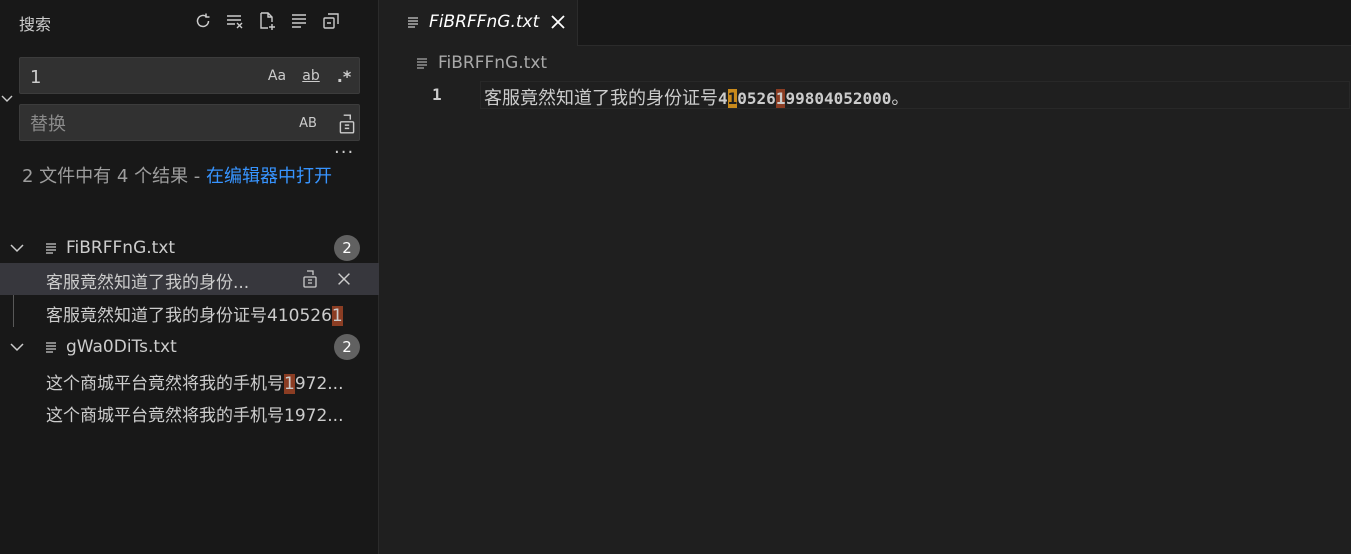 The width and height of the screenshot is (1351, 554). Describe the element at coordinates (310, 279) in the screenshot. I see `replace-match-icon` at that location.